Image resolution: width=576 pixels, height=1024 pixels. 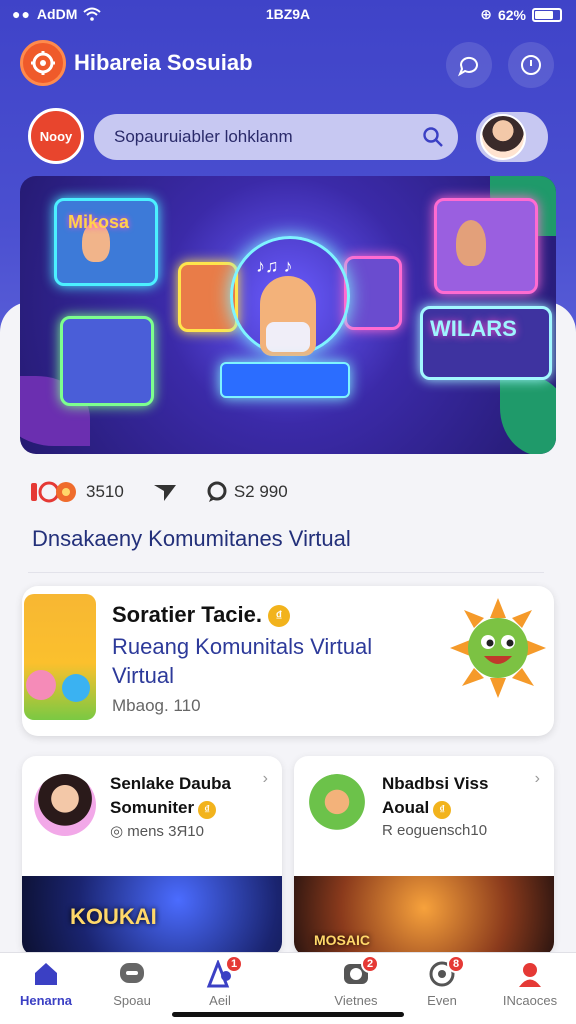 I want to click on clock-icon, so click(x=531, y=65).